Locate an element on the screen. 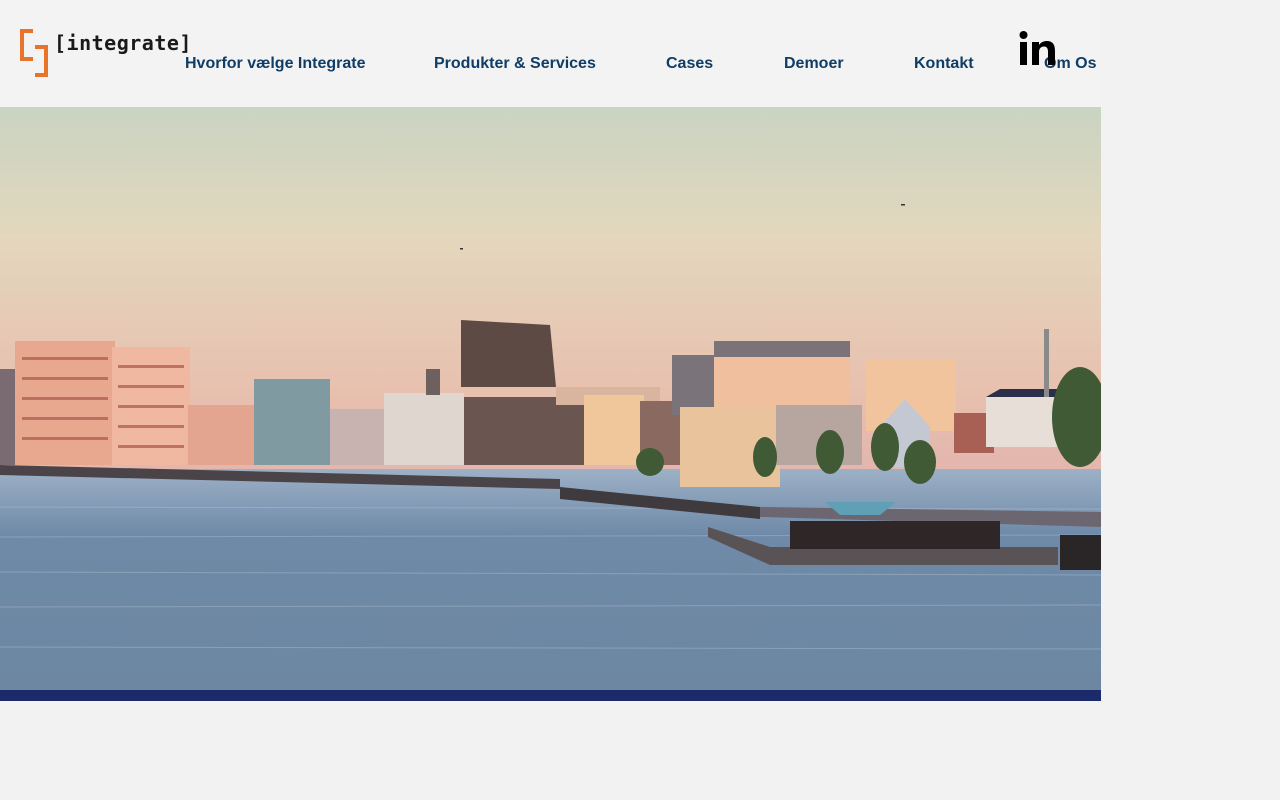 The height and width of the screenshot is (800, 1280). nav-item-produkter: Produkter & Services is located at coordinates (515, 64).